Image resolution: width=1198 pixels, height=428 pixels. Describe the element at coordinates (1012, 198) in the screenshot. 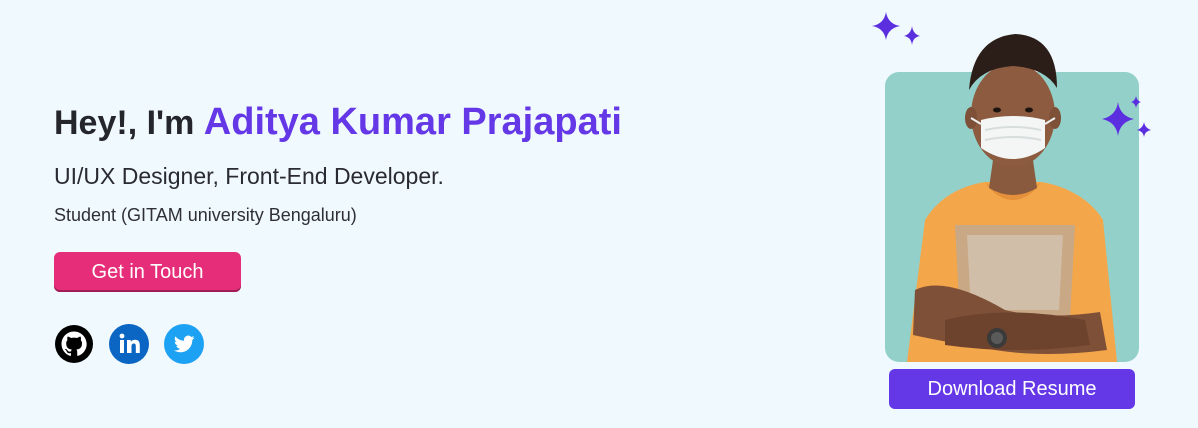

I see `profile-photo` at that location.